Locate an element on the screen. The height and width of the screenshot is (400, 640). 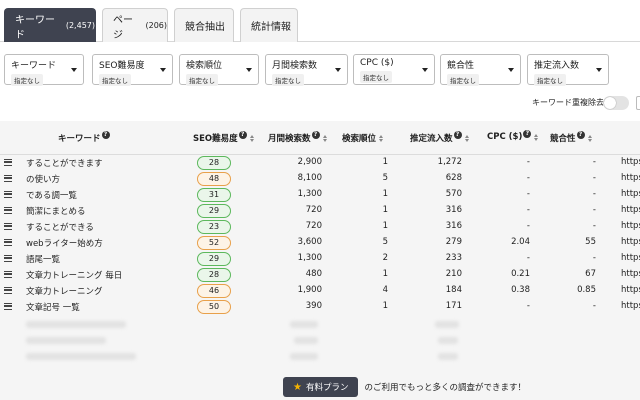
filter-estimated-traffic: 推定流入数 指定なし is located at coordinates (568, 70).